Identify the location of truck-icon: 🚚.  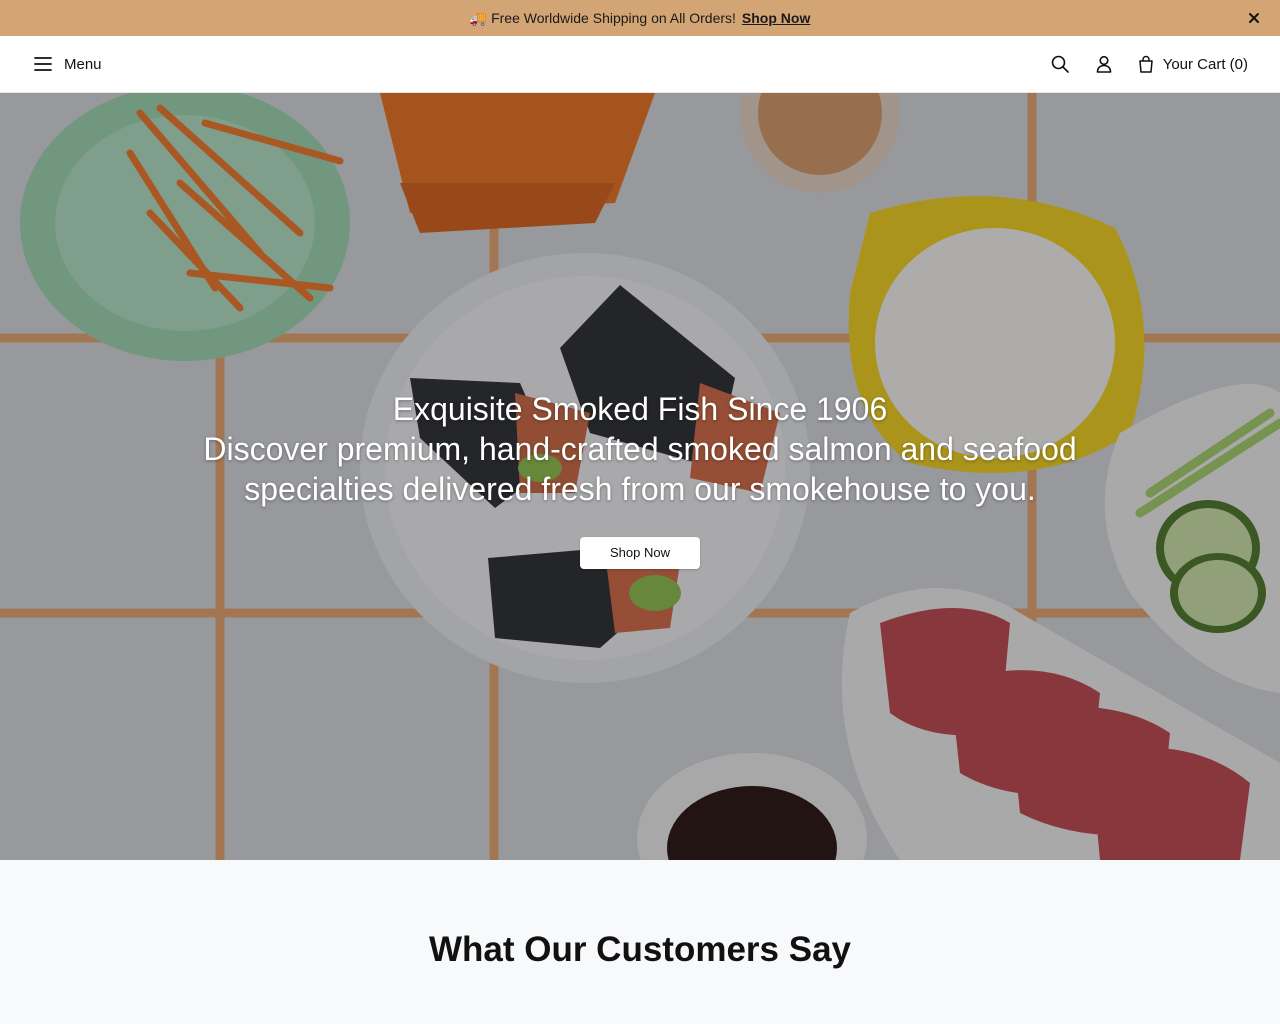
(478, 17).